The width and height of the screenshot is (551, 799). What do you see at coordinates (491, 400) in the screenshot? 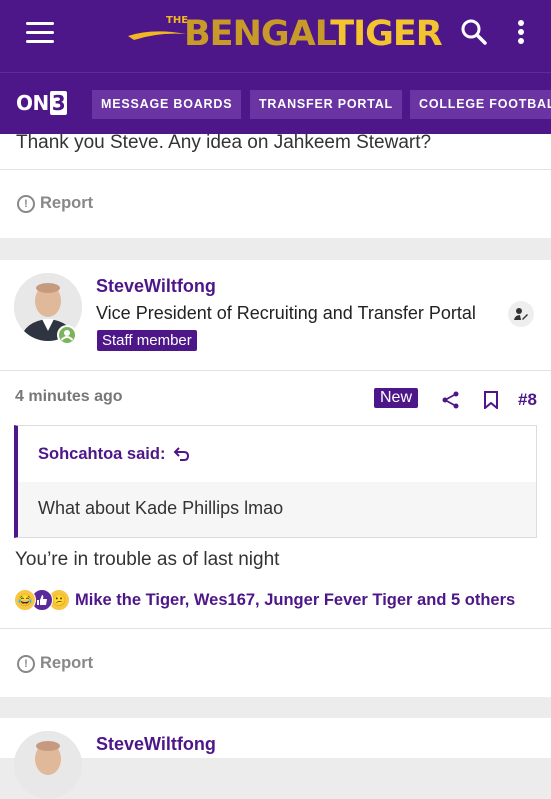
I see `bookmark-icon` at bounding box center [491, 400].